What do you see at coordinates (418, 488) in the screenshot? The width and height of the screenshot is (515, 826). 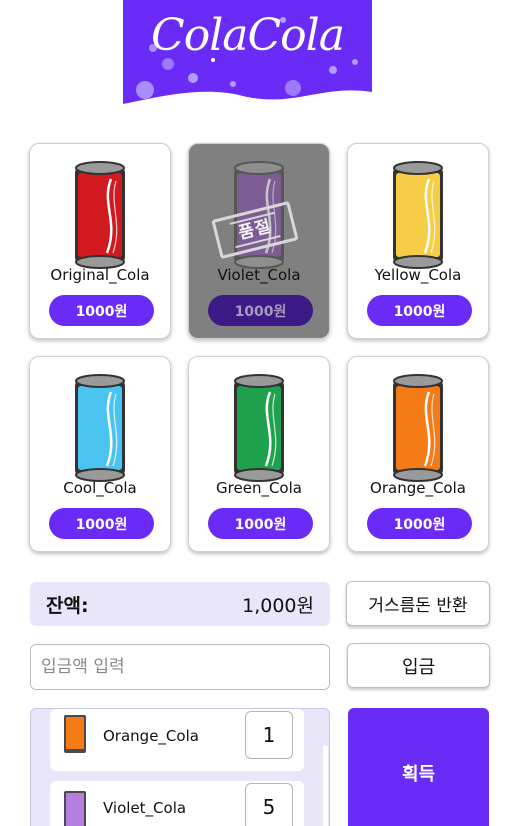 I see `product-name: Orange_Cola` at bounding box center [418, 488].